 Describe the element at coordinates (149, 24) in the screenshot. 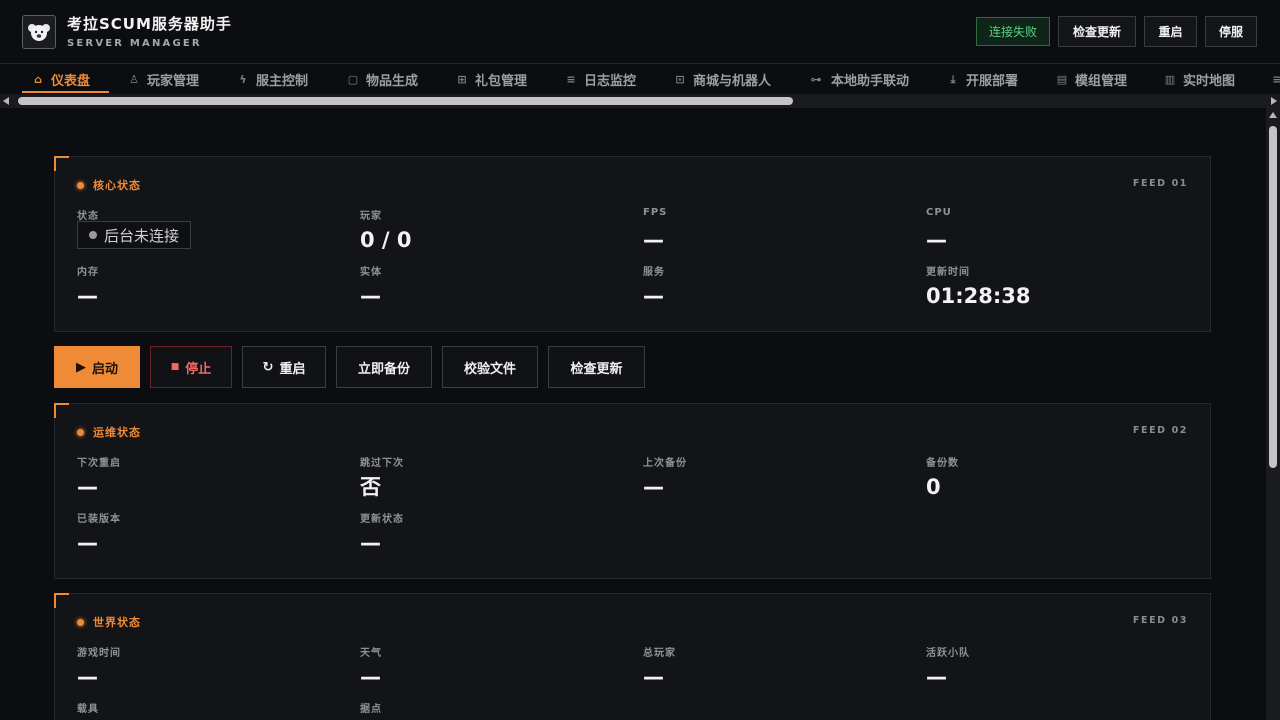

I see `app-title: 考拉SCUM服务器助手` at that location.